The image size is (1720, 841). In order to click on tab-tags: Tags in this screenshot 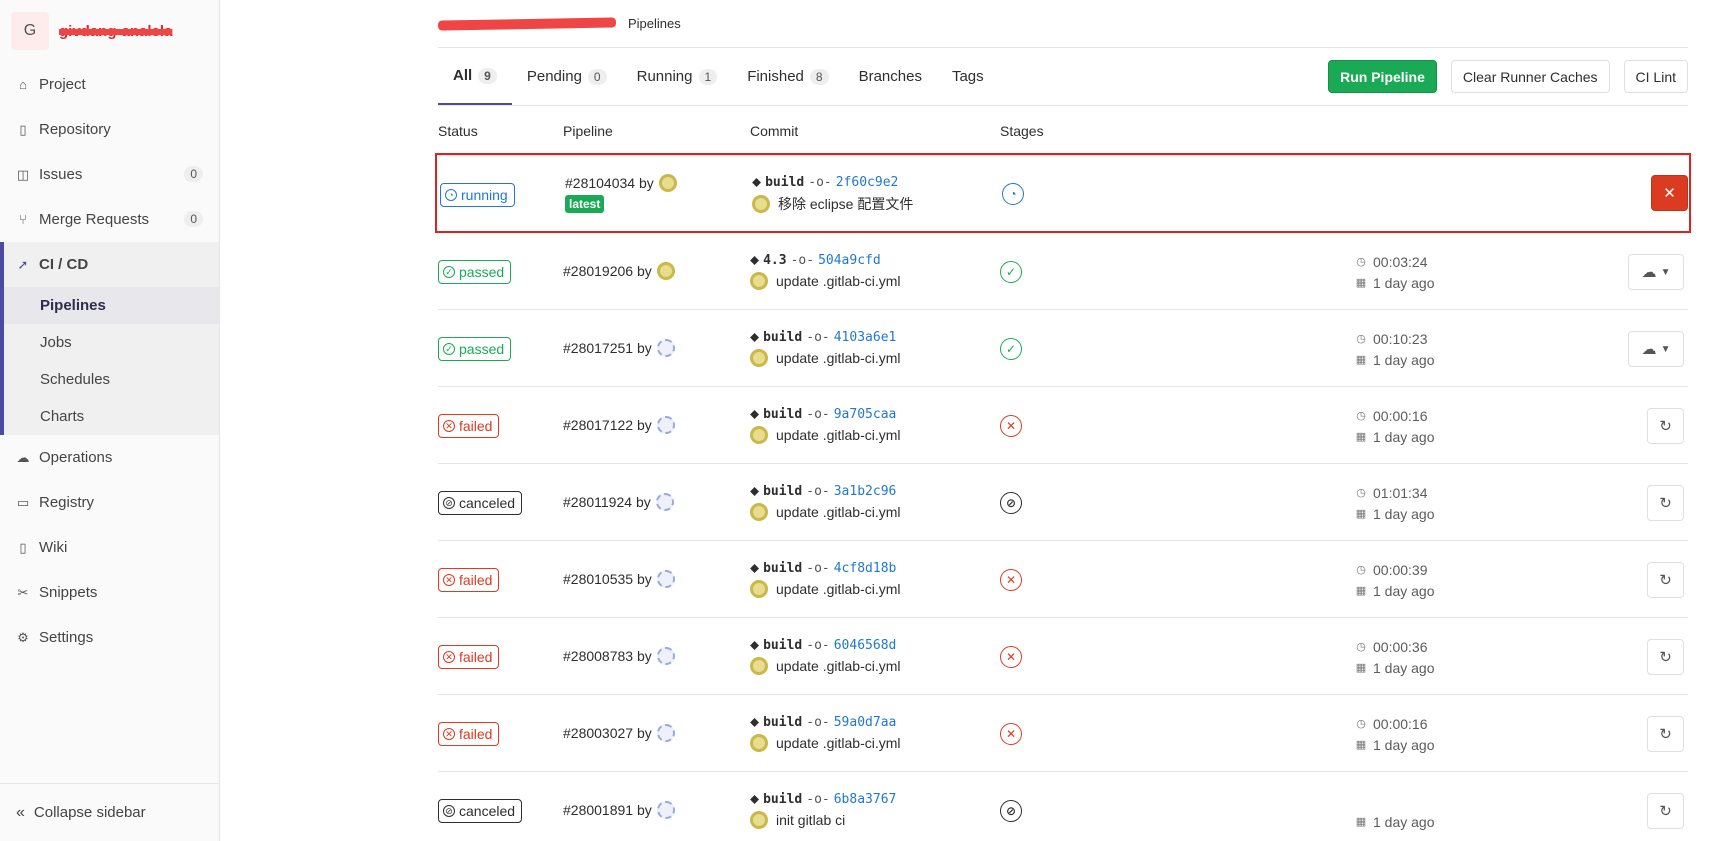, I will do `click(968, 76)`.